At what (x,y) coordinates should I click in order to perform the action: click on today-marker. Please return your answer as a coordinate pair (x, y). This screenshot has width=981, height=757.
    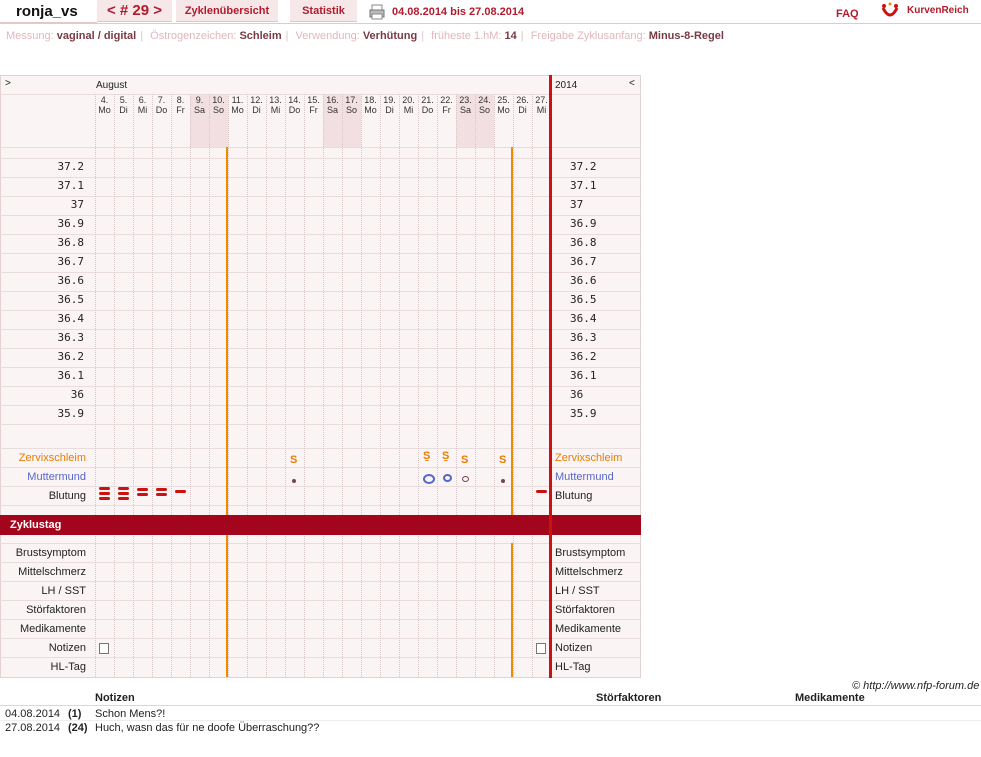
    Looking at the image, I should click on (550, 376).